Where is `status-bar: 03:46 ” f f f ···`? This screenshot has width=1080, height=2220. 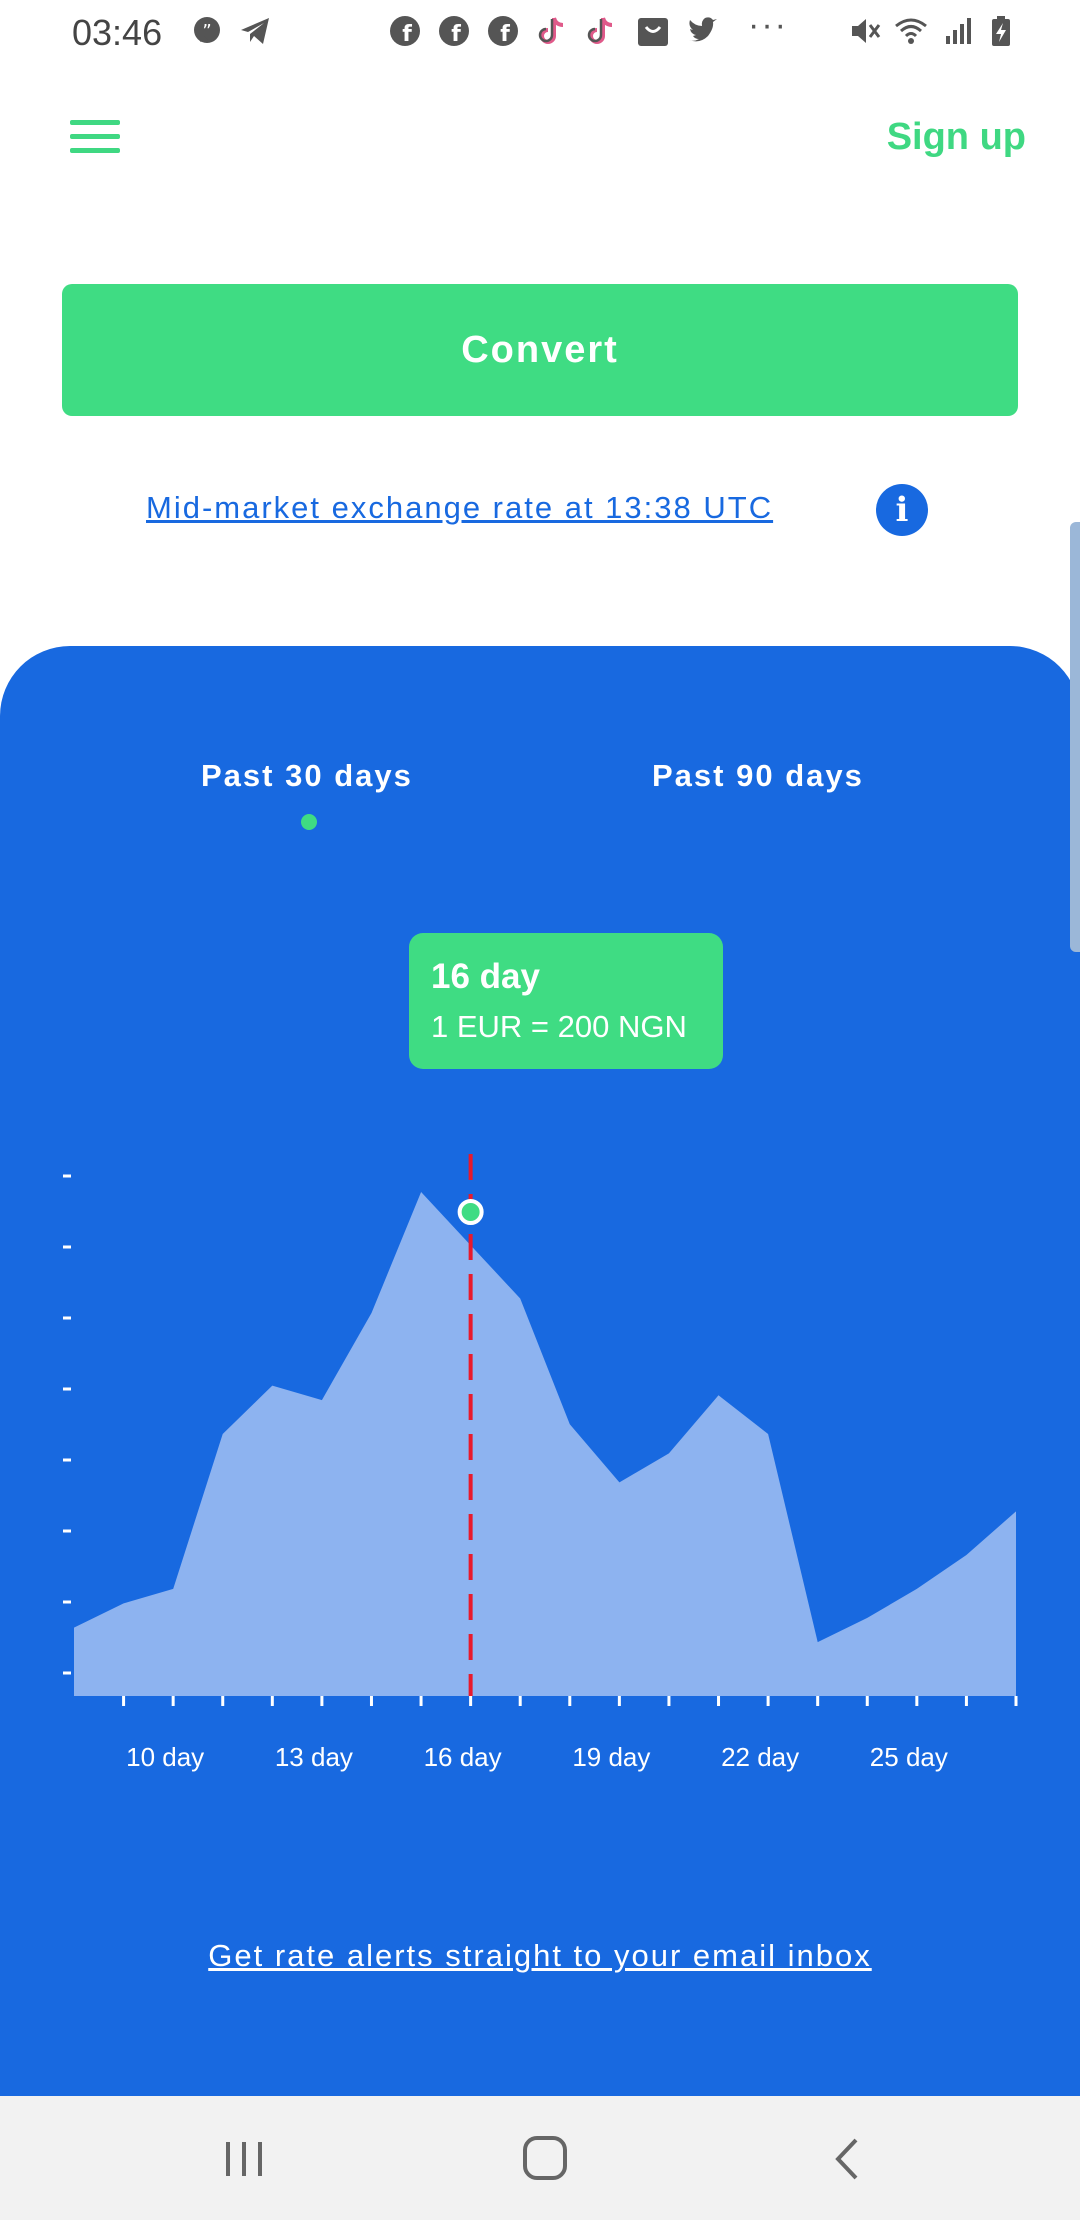 status-bar: 03:46 ” f f f ··· is located at coordinates (540, 32).